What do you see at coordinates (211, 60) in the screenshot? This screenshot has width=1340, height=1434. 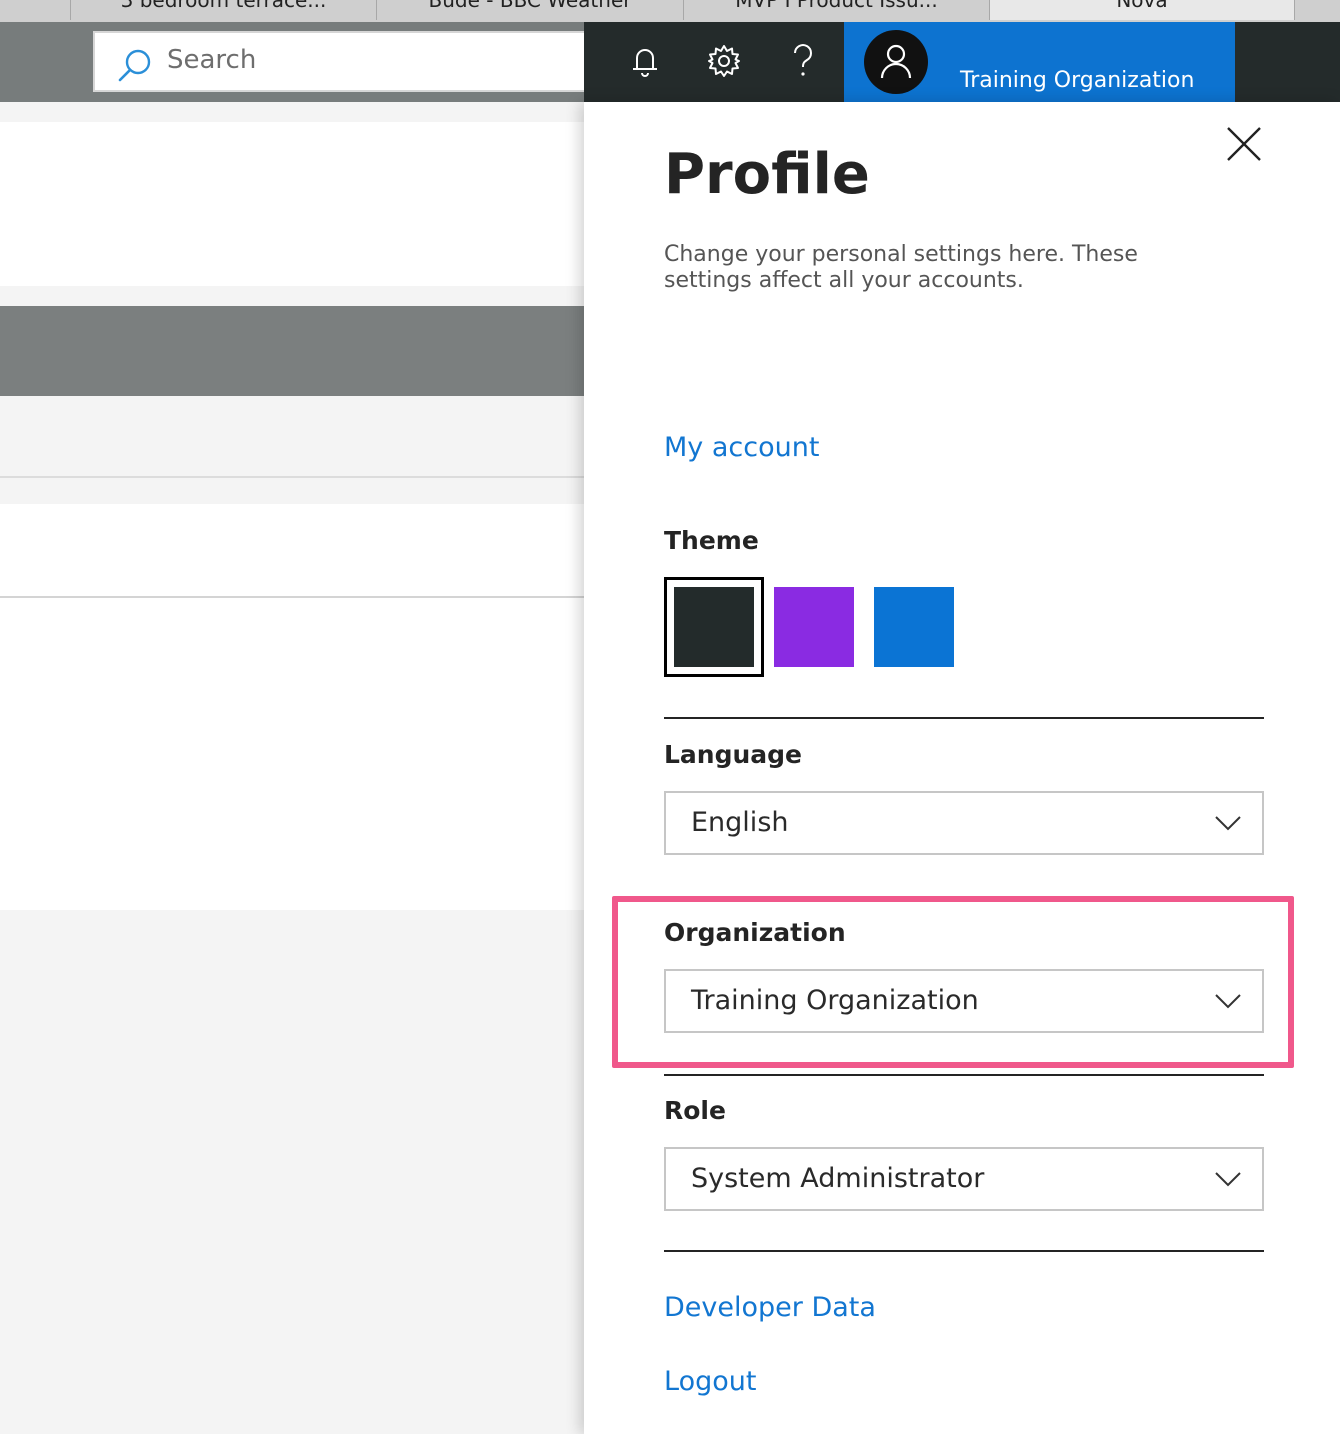 I see `search-input: Search` at bounding box center [211, 60].